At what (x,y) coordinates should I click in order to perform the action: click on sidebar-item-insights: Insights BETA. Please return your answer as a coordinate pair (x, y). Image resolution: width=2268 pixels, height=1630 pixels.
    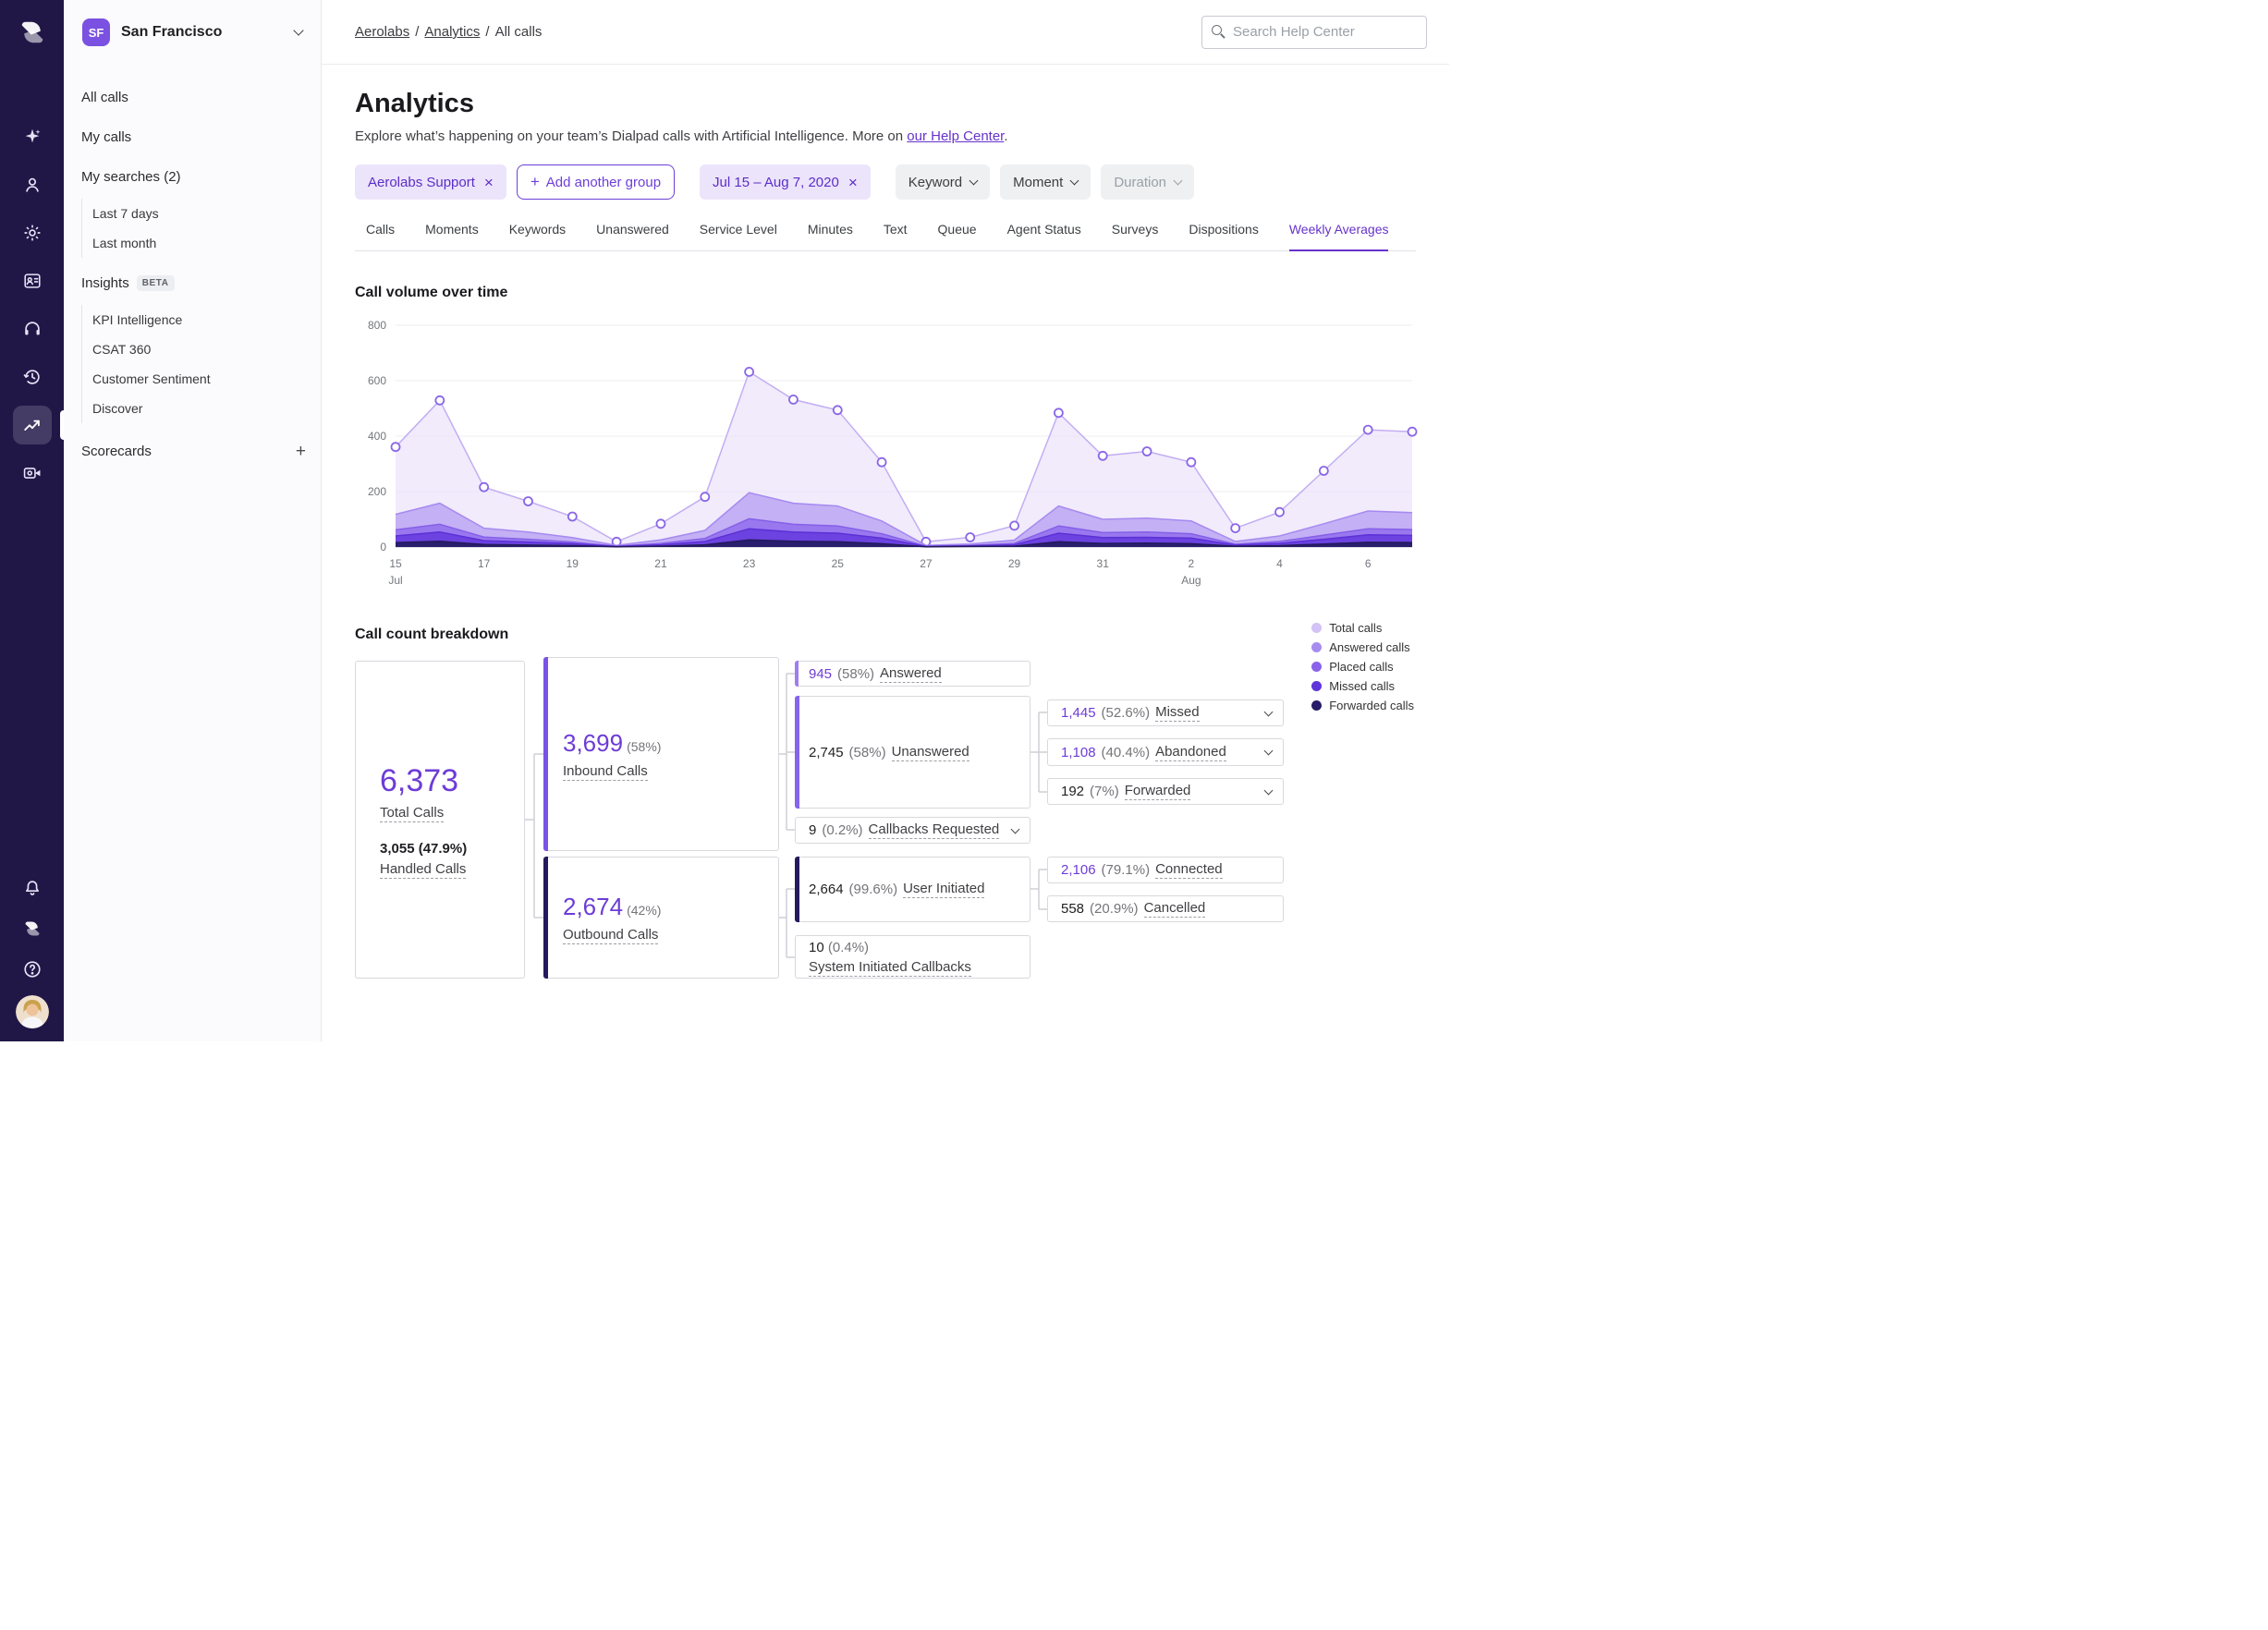
    Looking at the image, I should click on (193, 283).